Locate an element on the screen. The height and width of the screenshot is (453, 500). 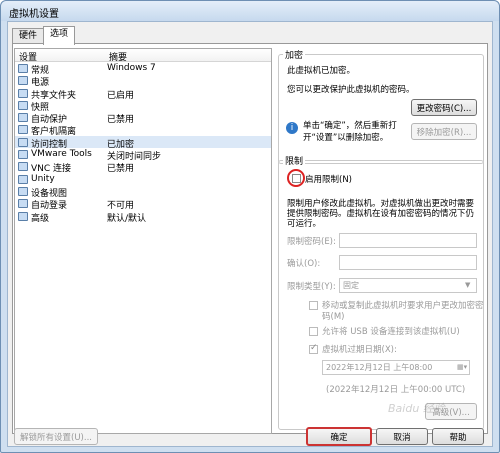
list-item-name: 高级 is located at coordinates (40, 218).